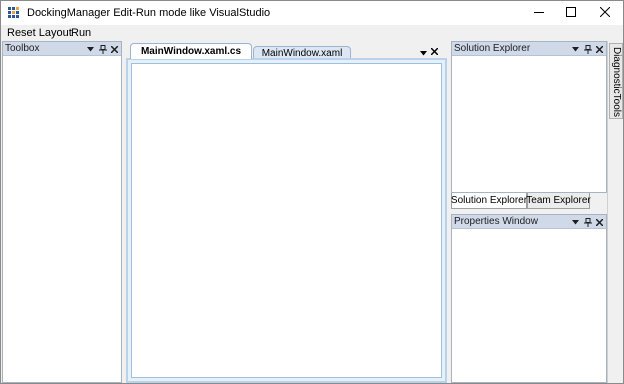 Image resolution: width=624 pixels, height=384 pixels. Describe the element at coordinates (496, 221) in the screenshot. I see `properties-window-title: Properties Window` at that location.